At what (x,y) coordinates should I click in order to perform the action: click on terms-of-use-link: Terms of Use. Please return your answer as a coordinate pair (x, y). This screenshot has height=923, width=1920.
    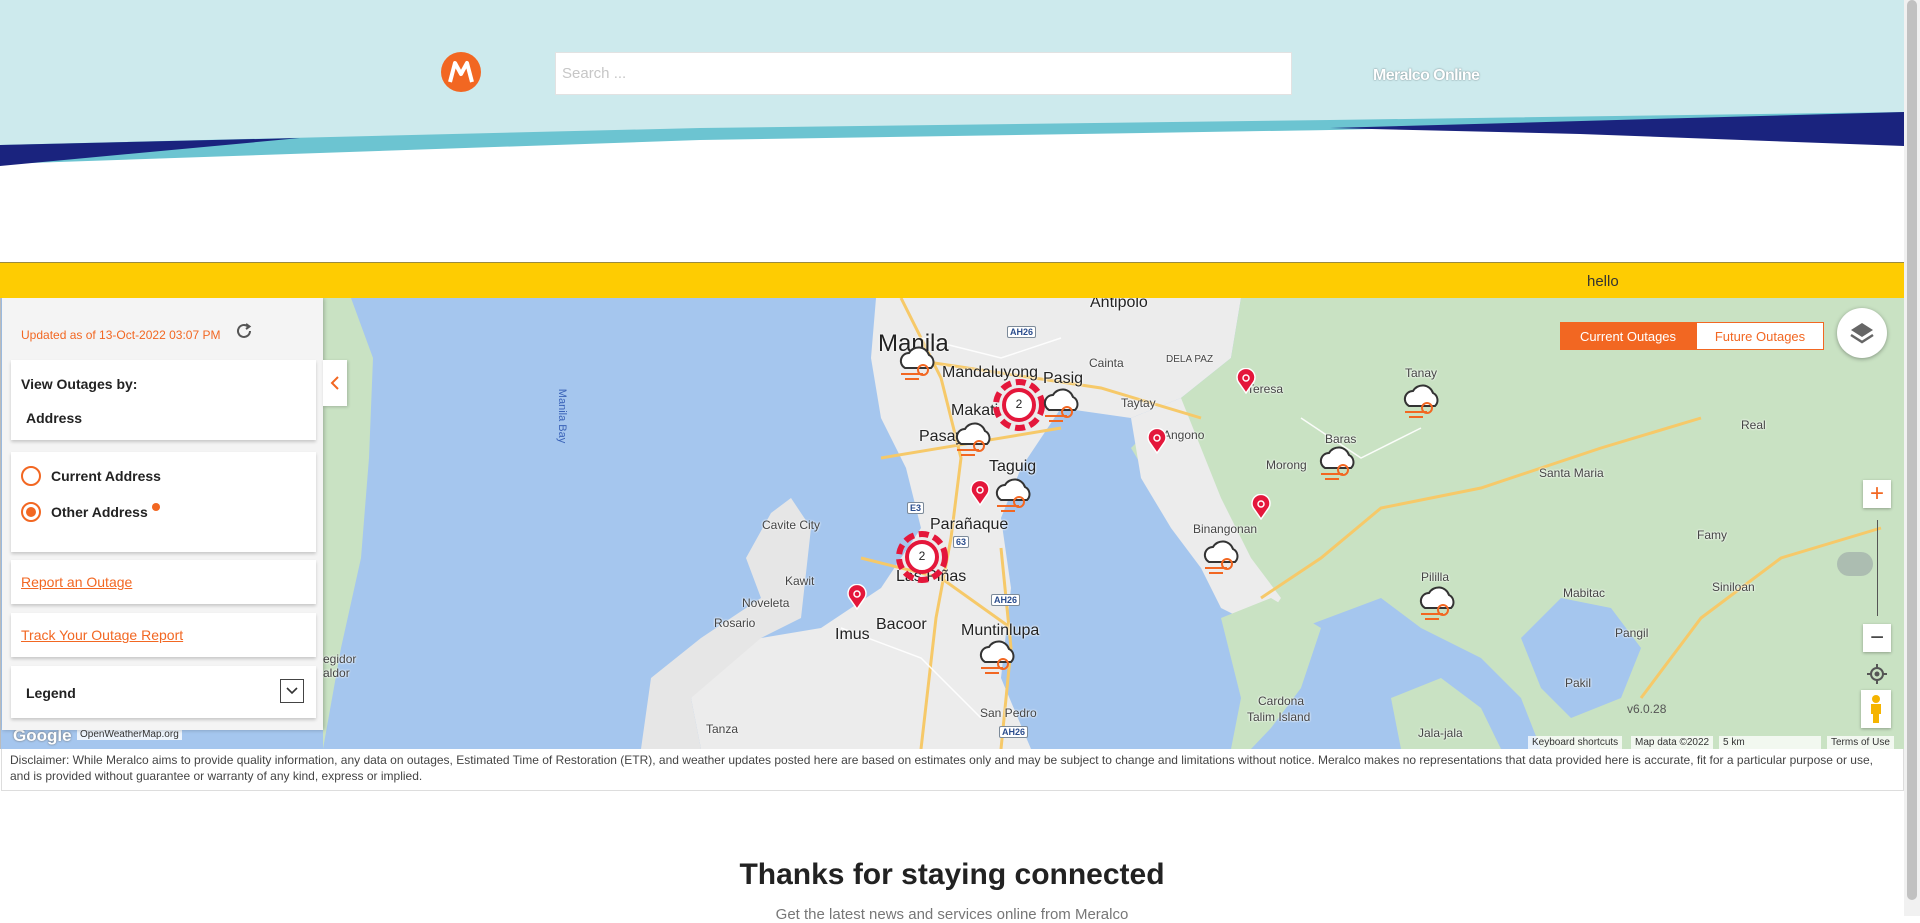
    Looking at the image, I should click on (1860, 742).